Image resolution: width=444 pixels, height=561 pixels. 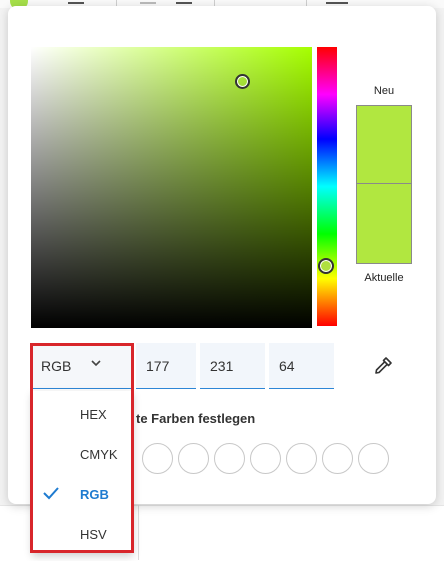 I want to click on red-value-input: 177, so click(x=166, y=366).